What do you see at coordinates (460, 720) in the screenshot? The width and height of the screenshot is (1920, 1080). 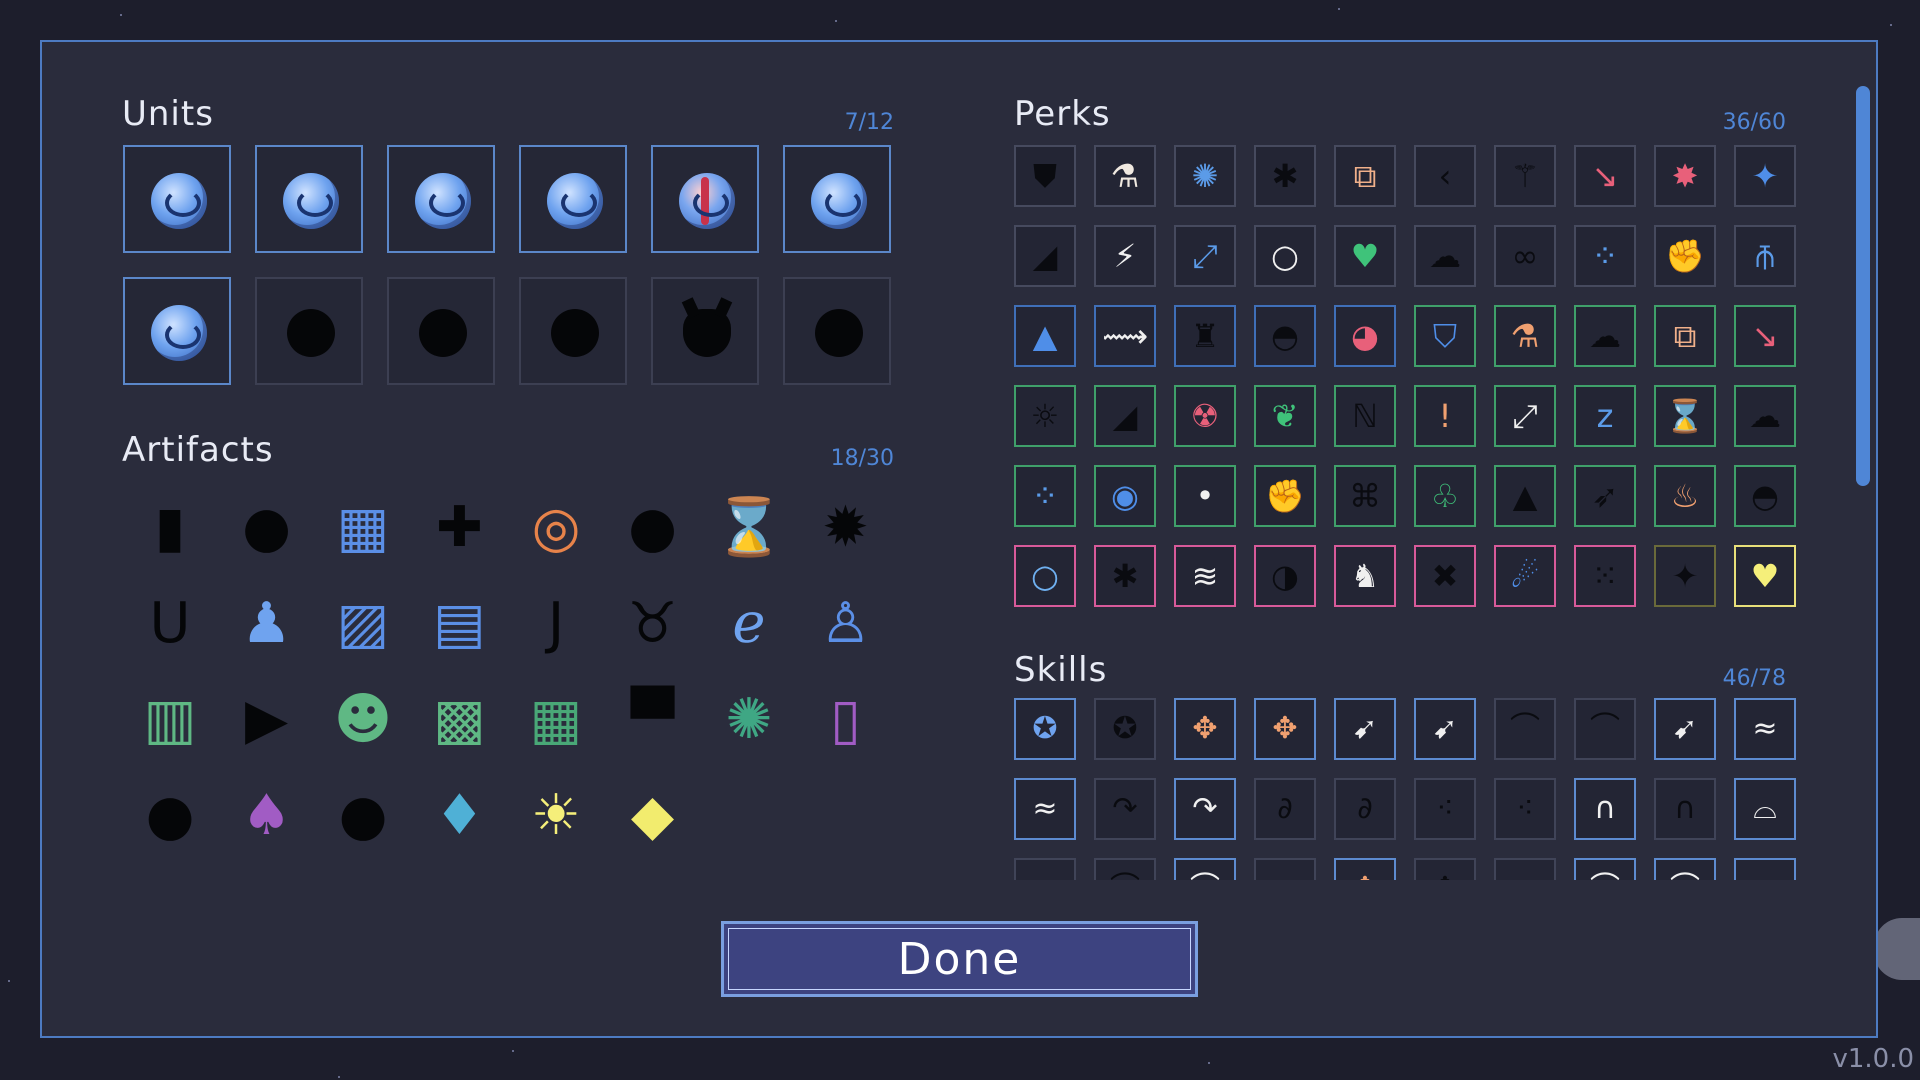 I see `artifact-slot: ▩` at bounding box center [460, 720].